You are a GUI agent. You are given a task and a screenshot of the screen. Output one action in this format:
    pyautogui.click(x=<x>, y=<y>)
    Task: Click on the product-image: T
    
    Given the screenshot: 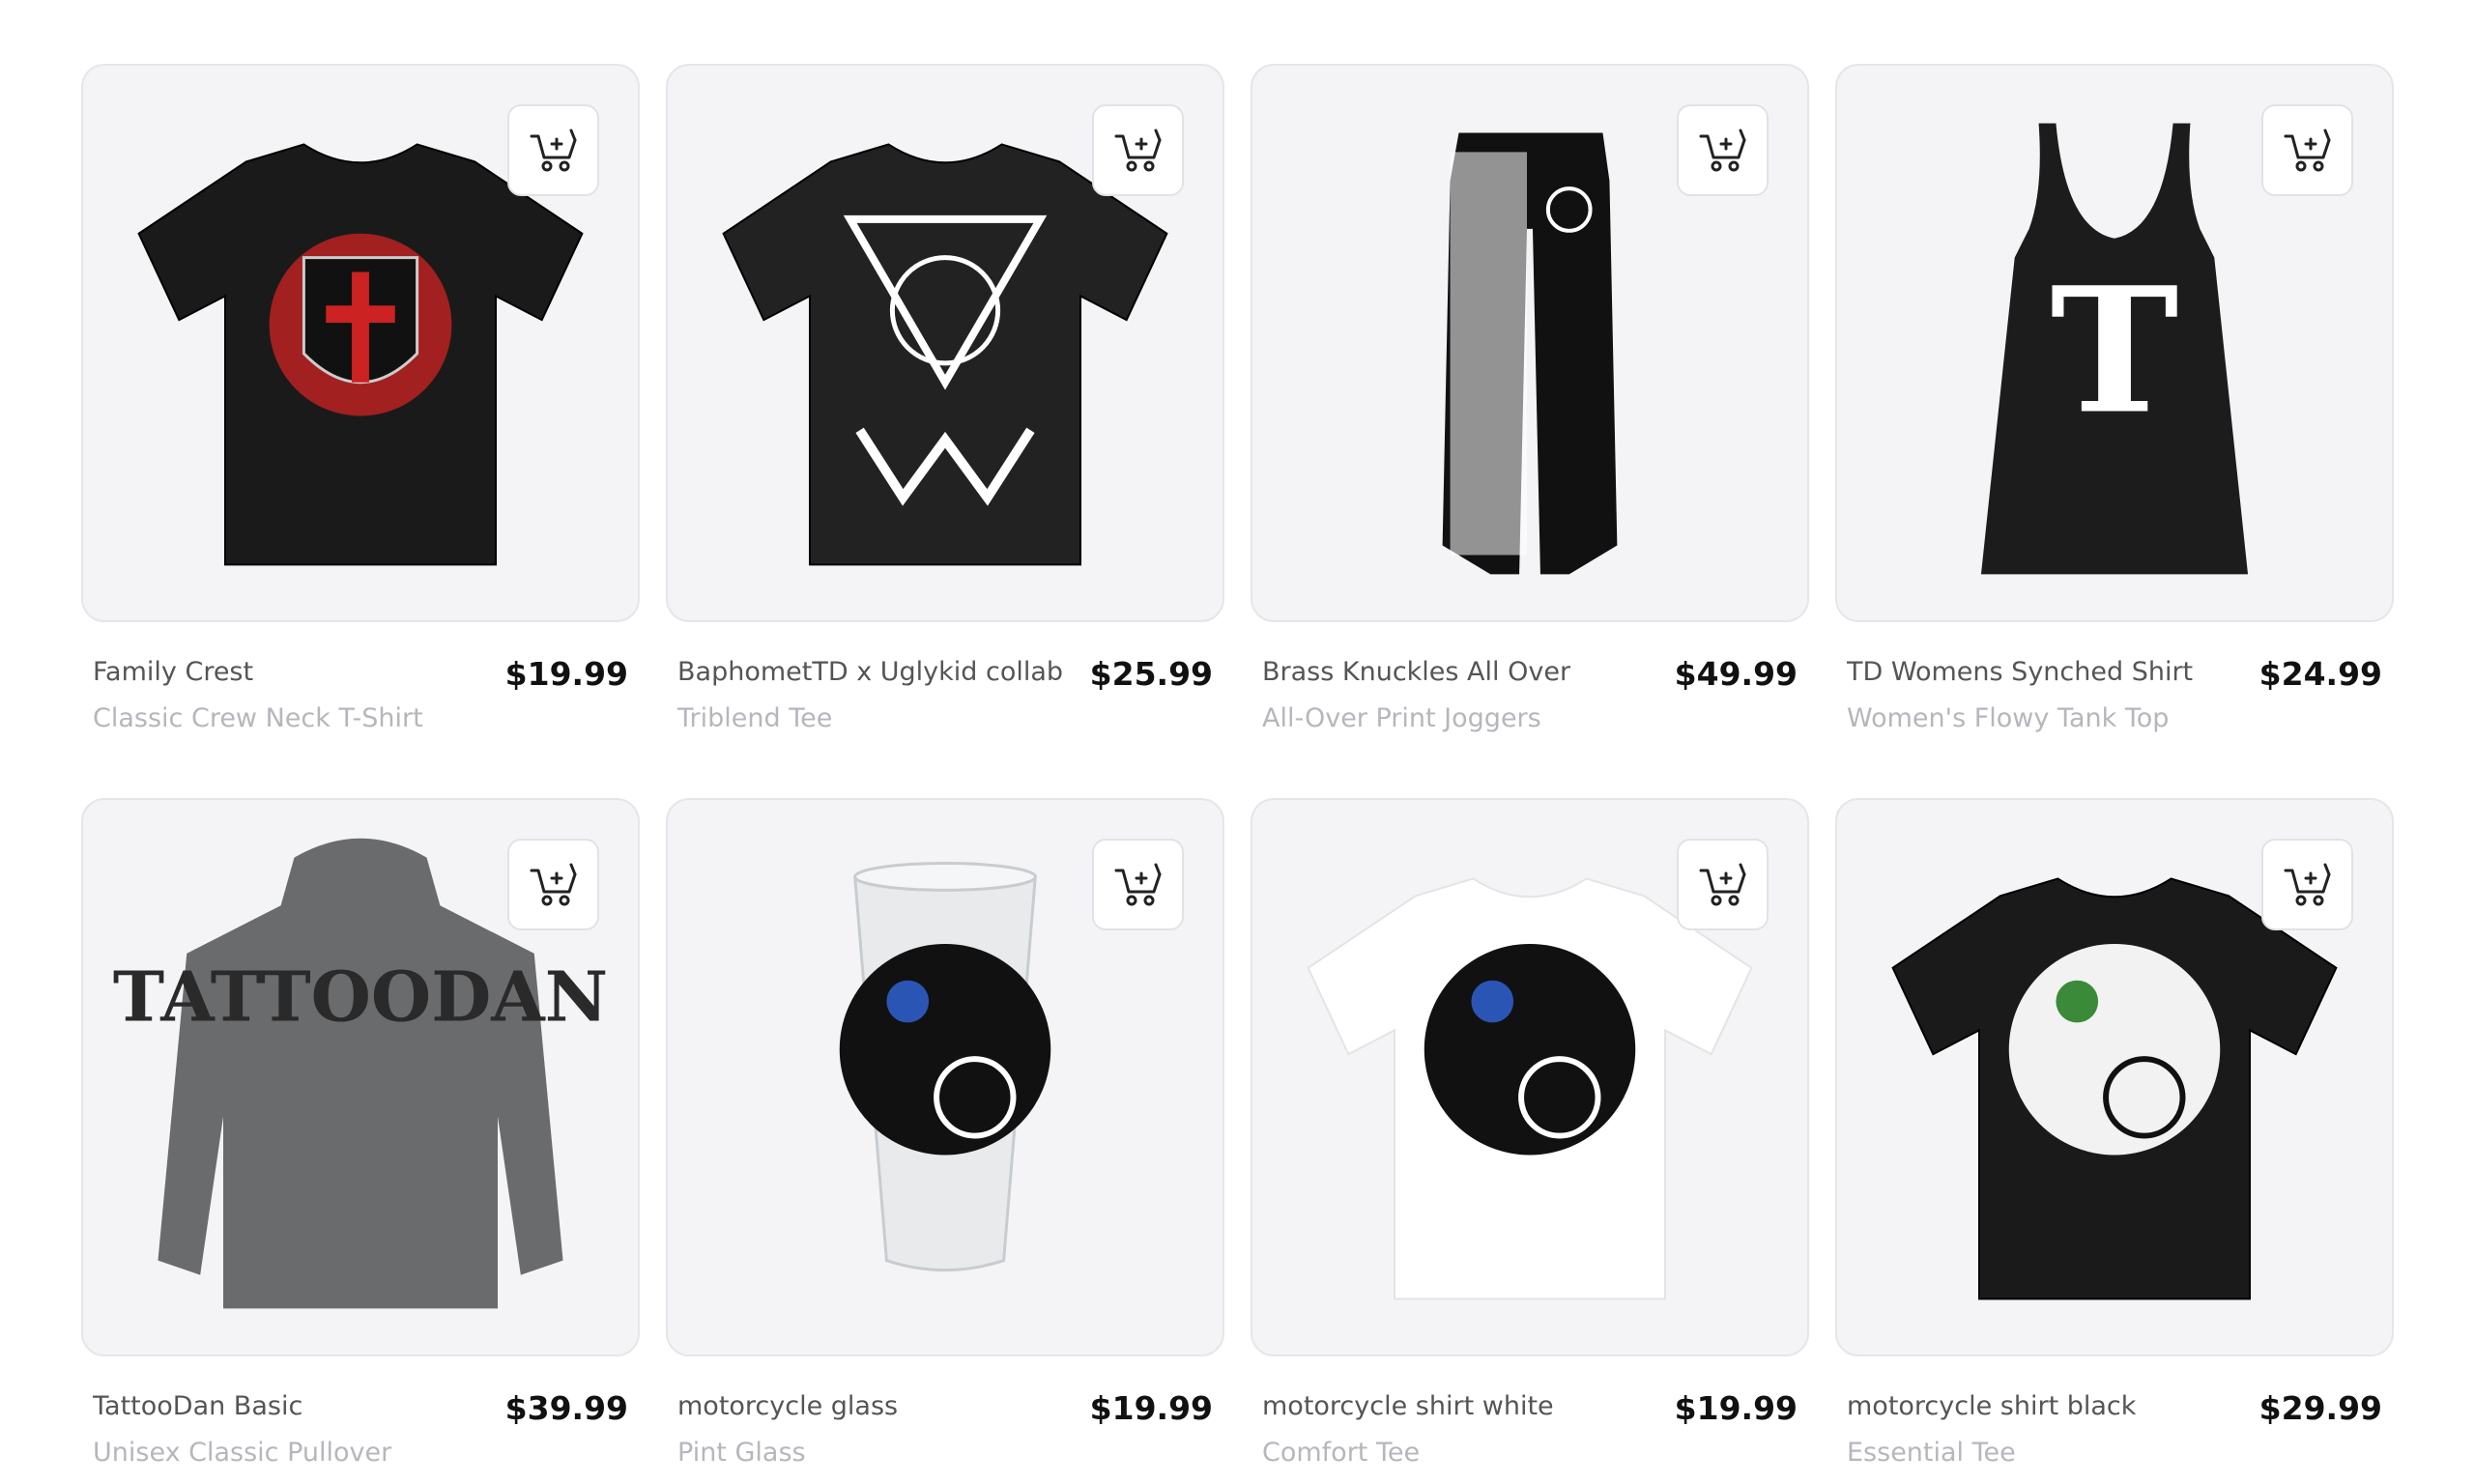 What is the action you would take?
    pyautogui.click(x=2114, y=343)
    